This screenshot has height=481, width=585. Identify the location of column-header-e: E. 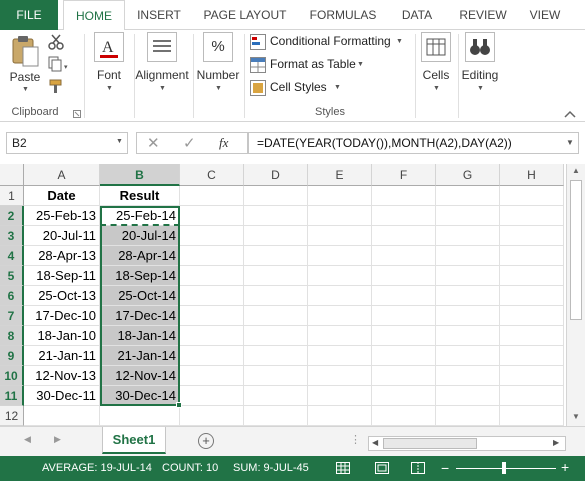
(340, 175).